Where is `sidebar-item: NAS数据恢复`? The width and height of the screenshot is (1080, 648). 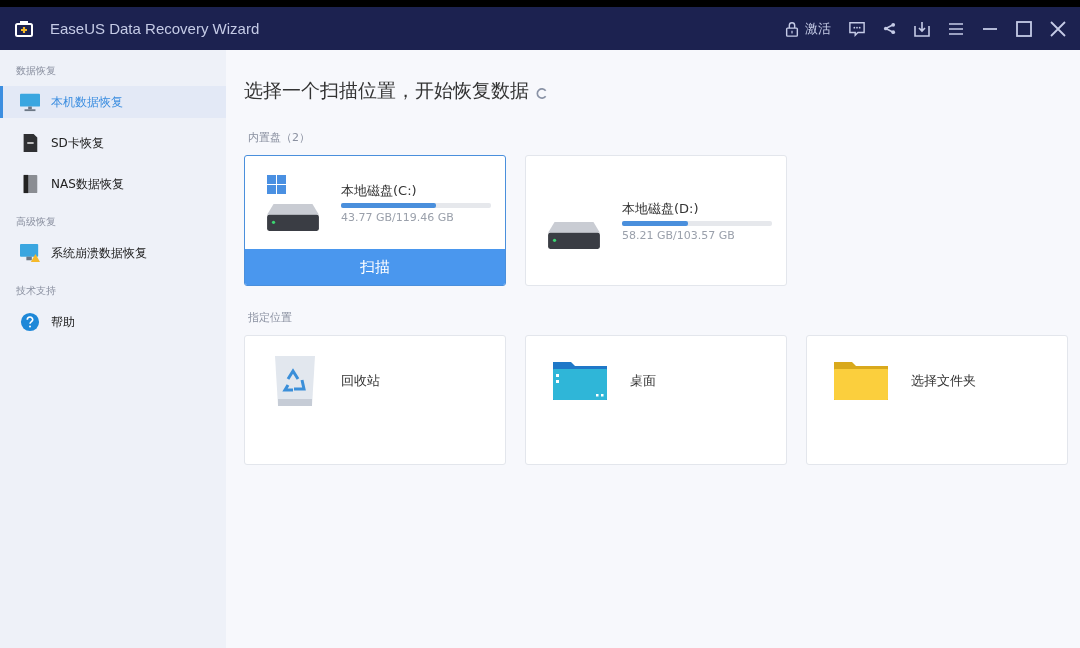 sidebar-item: NAS数据恢复 is located at coordinates (113, 184).